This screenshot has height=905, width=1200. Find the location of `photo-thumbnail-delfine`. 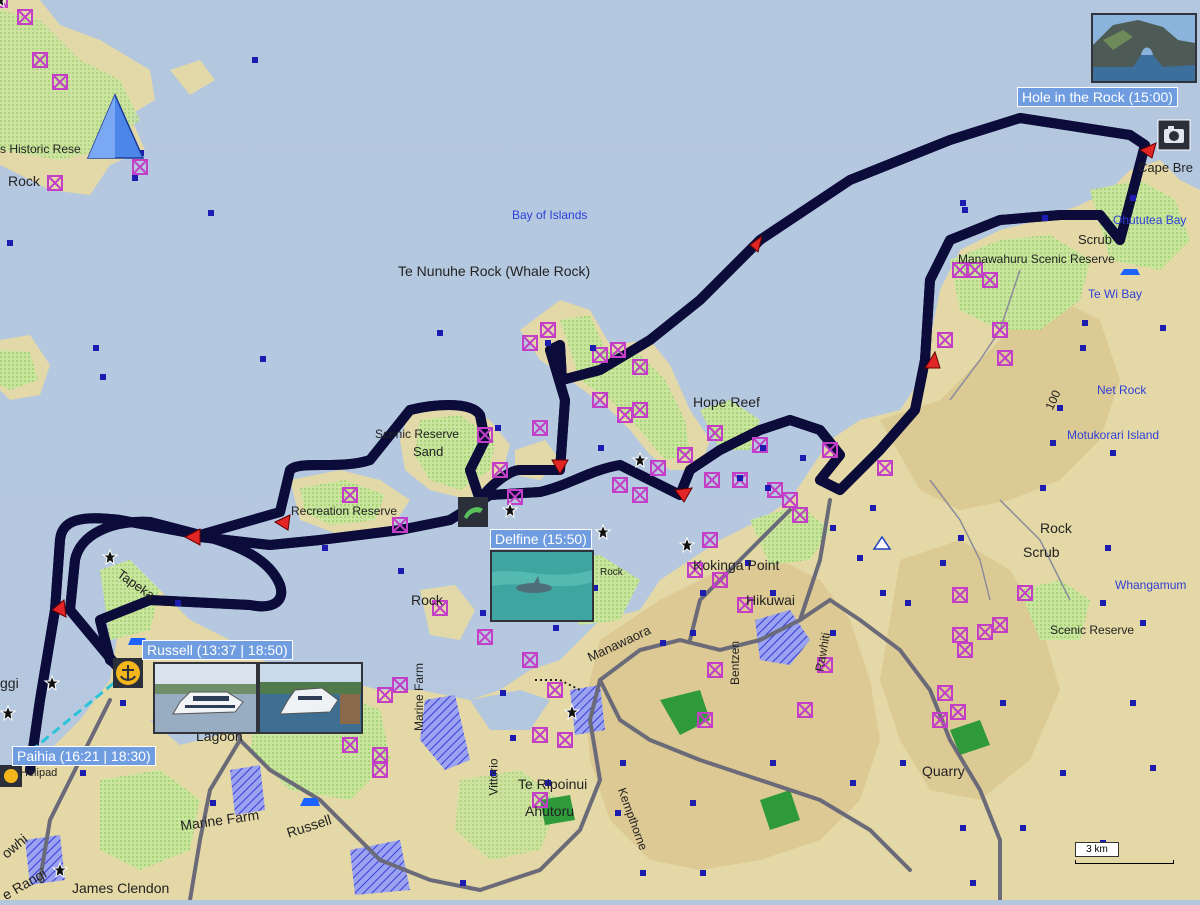

photo-thumbnail-delfine is located at coordinates (542, 586).